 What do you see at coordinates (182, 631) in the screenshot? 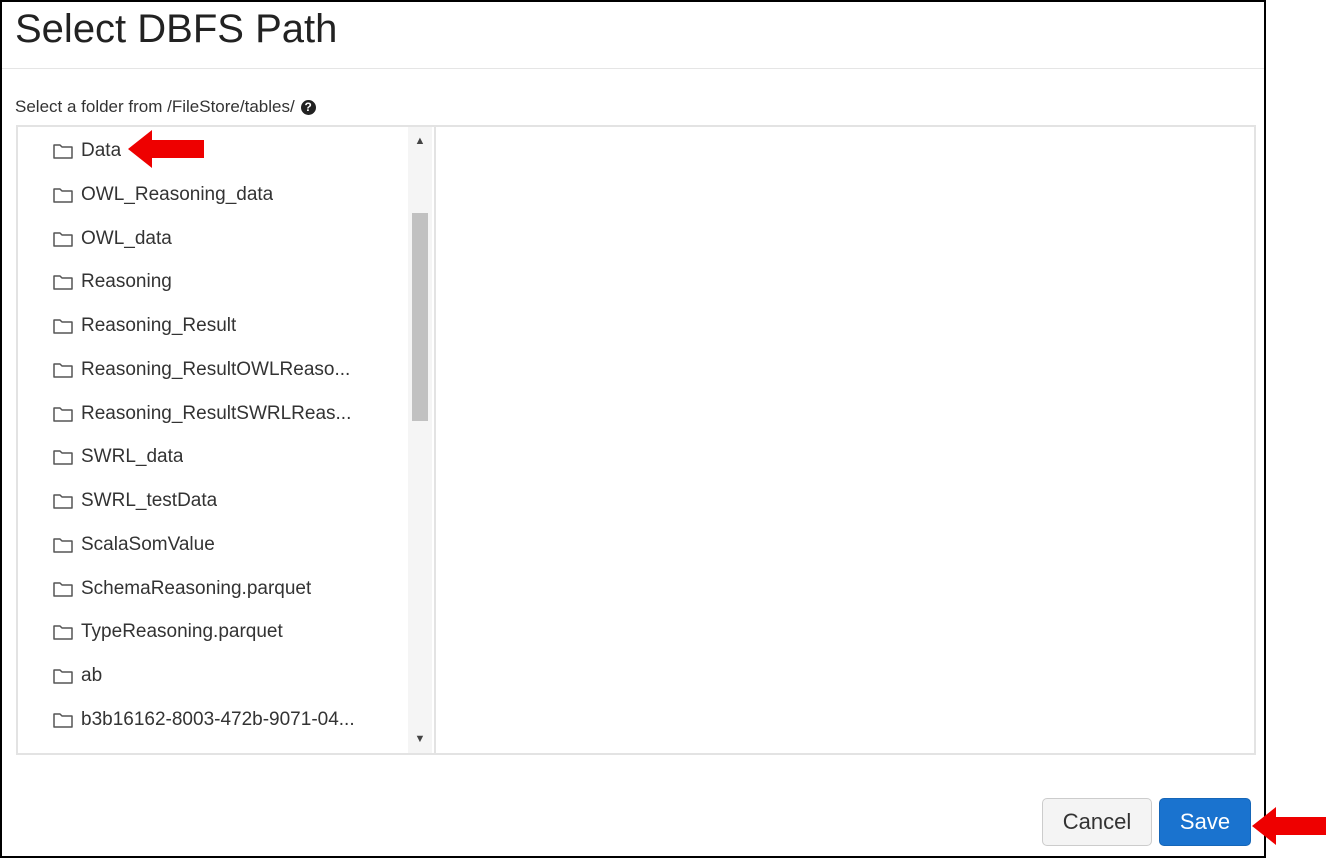
I see `folder-label: TypeReasoning.parquet` at bounding box center [182, 631].